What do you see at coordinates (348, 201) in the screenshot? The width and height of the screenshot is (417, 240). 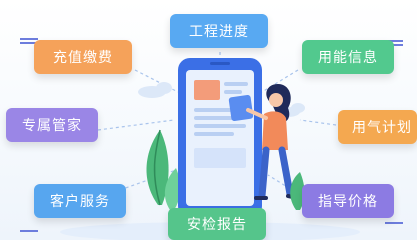 I see `guide-price-tag: 指导价格` at bounding box center [348, 201].